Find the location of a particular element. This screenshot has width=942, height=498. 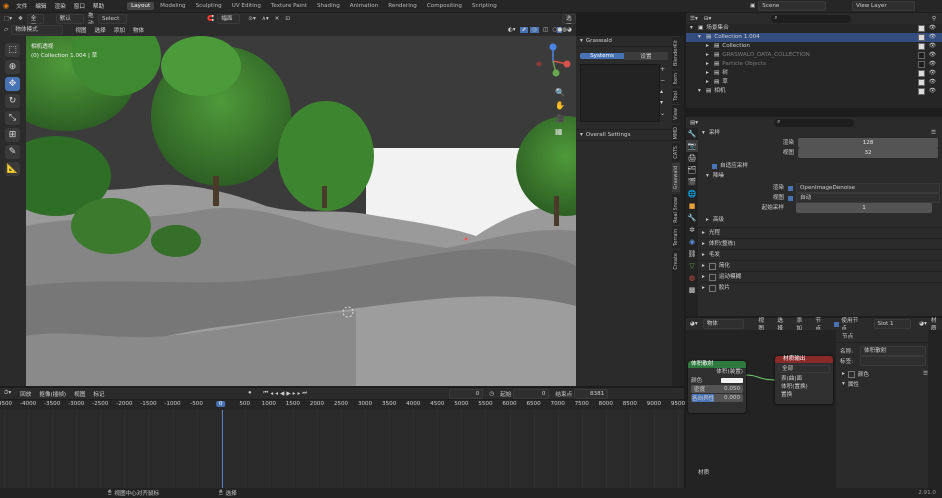

select-tool-icon: ⬚ is located at coordinates (12, 50).